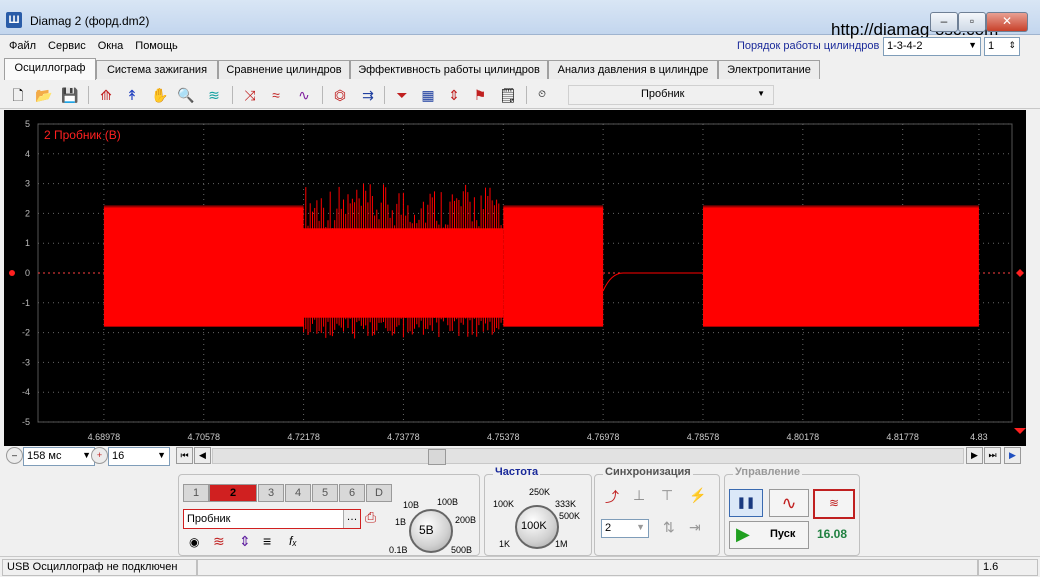 This screenshot has width=1040, height=577. I want to click on function-icon: fₓ, so click(293, 541).